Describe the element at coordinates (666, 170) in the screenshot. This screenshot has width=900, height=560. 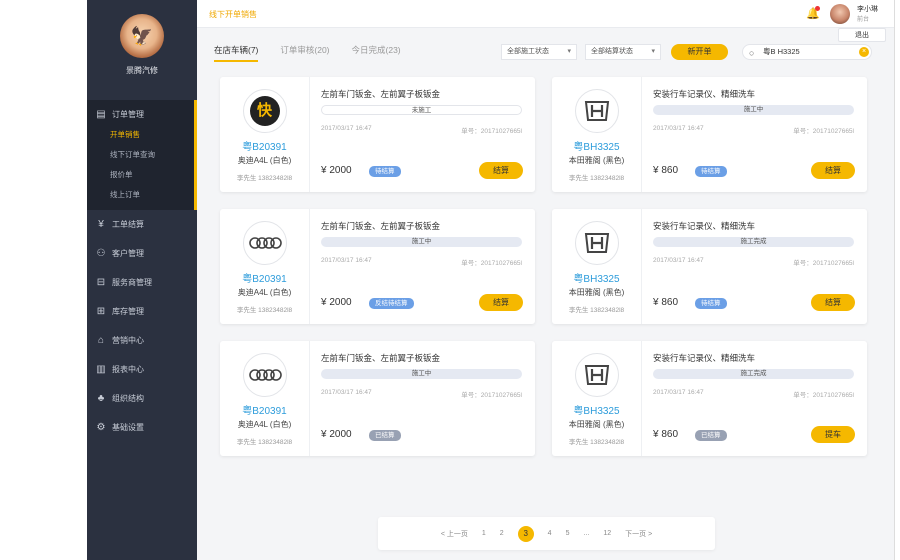
I see `order-price: ¥ 860` at that location.